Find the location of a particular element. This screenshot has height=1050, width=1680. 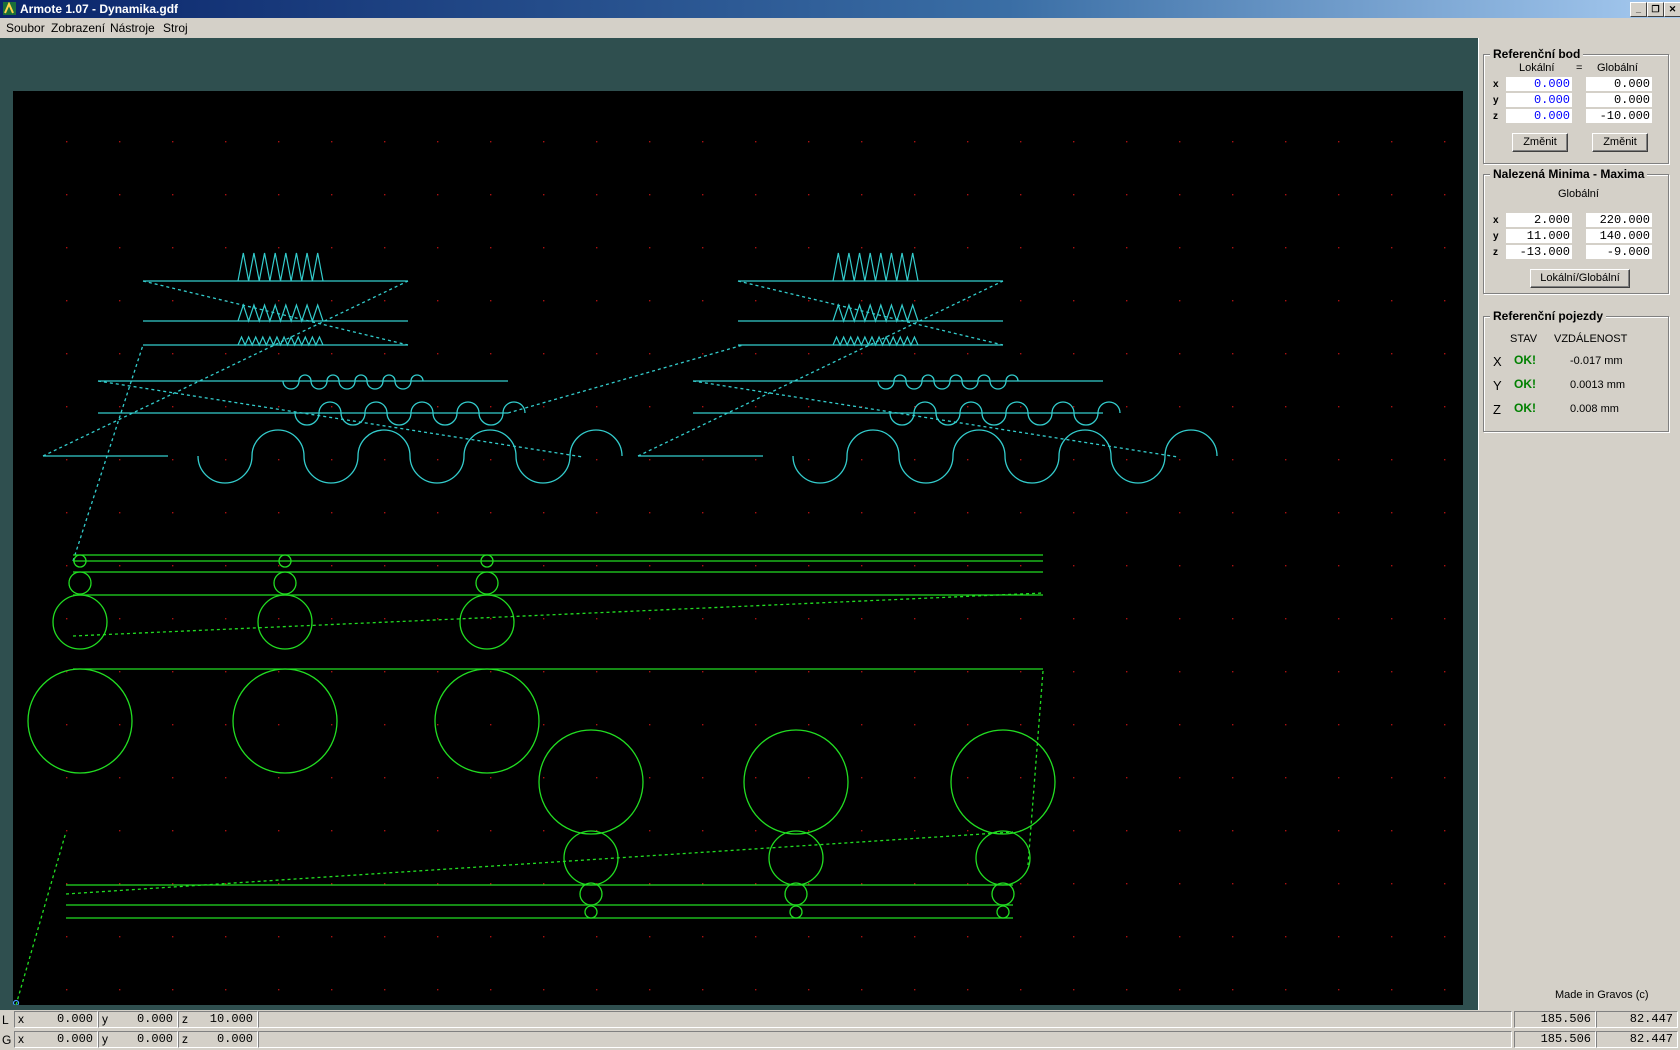

col-eq-label: = is located at coordinates (1579, 68).